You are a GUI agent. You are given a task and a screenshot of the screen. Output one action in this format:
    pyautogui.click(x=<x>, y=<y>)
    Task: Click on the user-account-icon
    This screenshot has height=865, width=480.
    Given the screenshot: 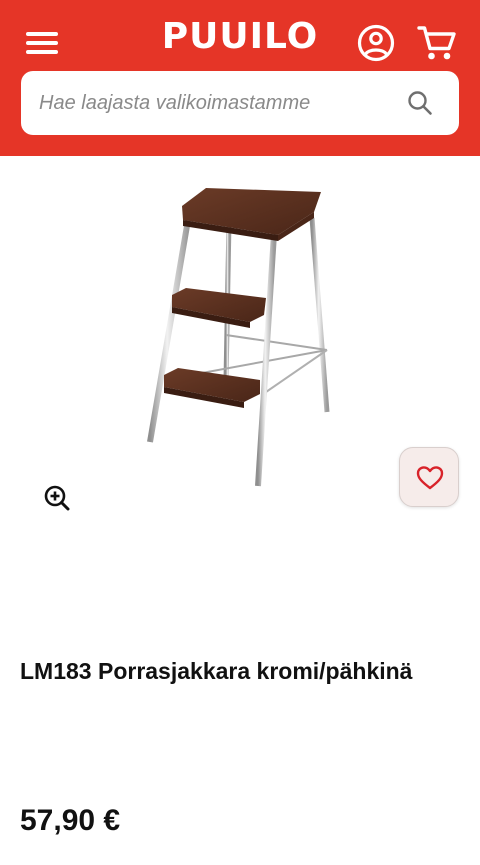 What is the action you would take?
    pyautogui.click(x=376, y=43)
    